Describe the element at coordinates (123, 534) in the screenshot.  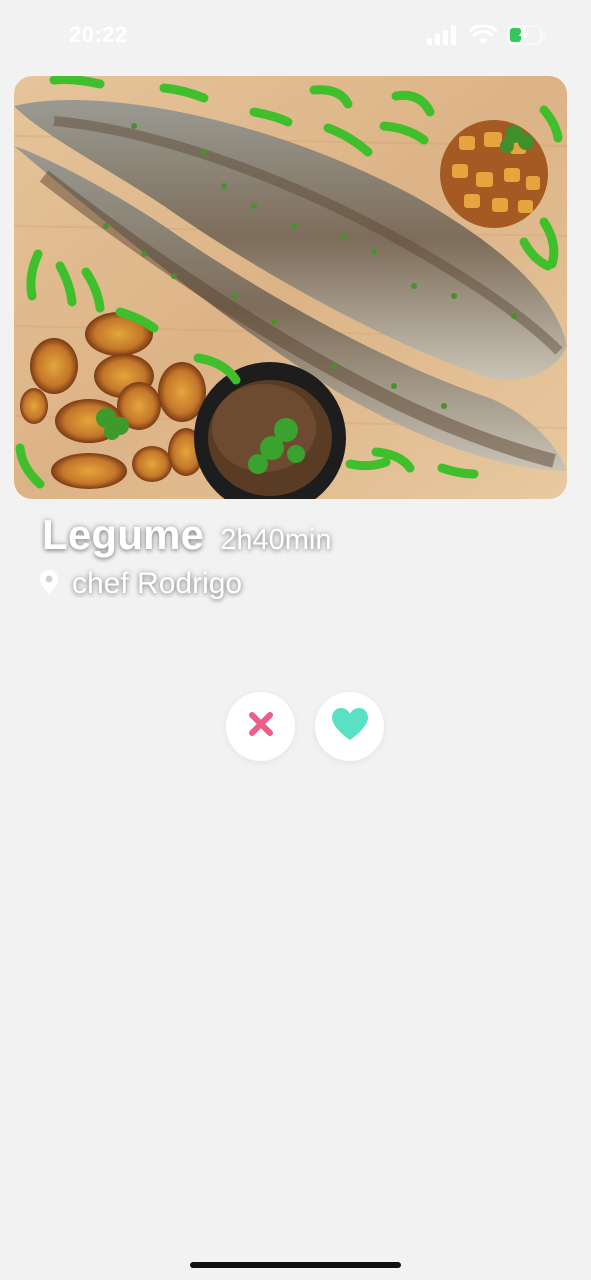
I see `dish-name: Legume` at that location.